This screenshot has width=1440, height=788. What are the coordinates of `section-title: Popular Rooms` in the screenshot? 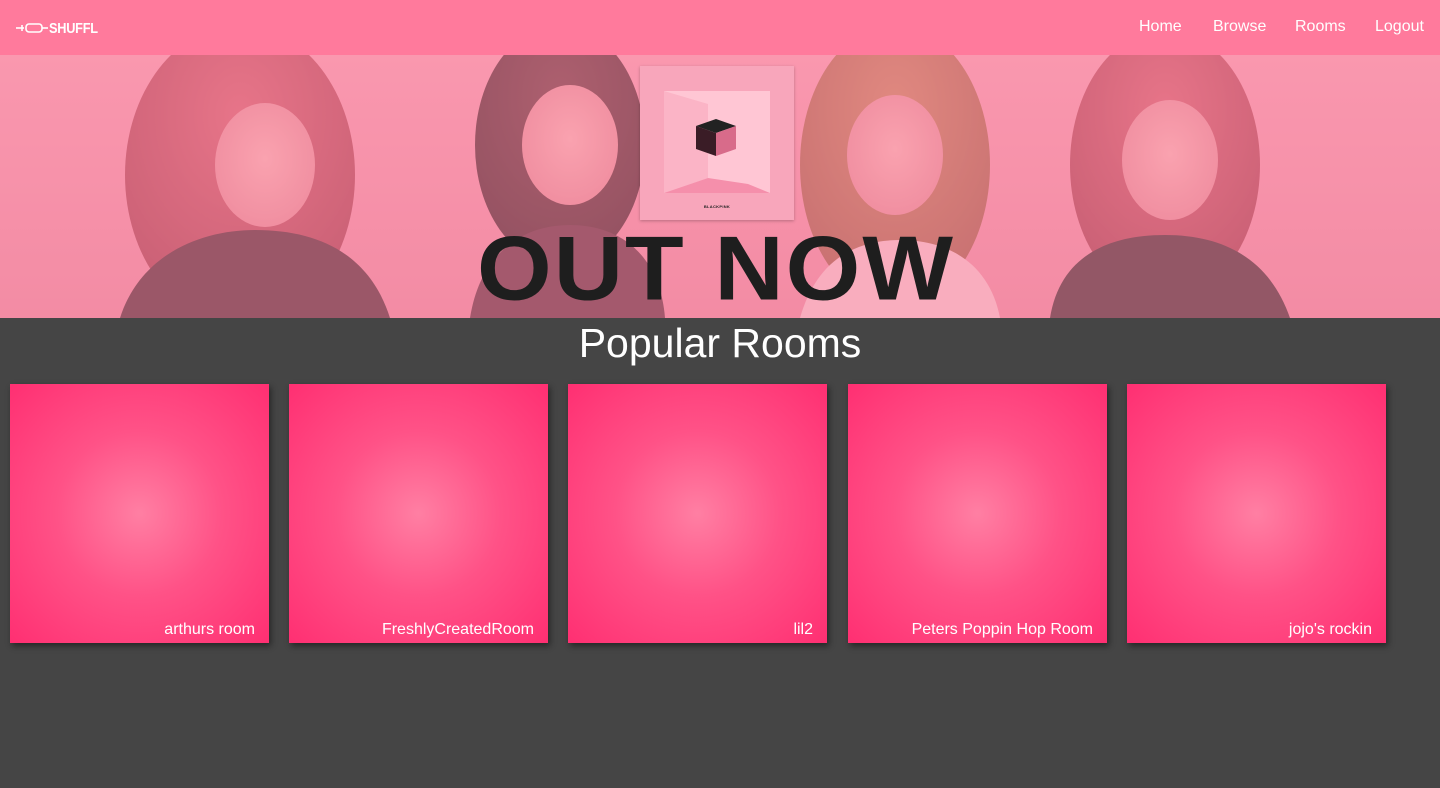 It's located at (720, 343).